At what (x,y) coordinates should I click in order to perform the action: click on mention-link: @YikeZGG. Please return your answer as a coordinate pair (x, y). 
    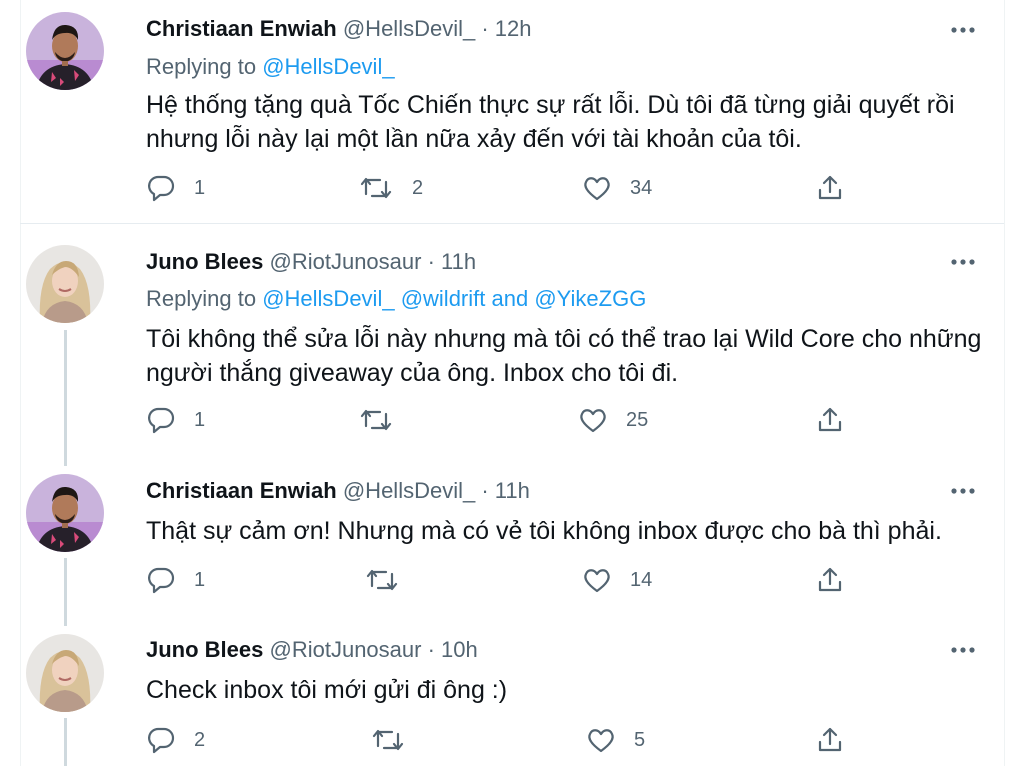
    Looking at the image, I should click on (590, 298).